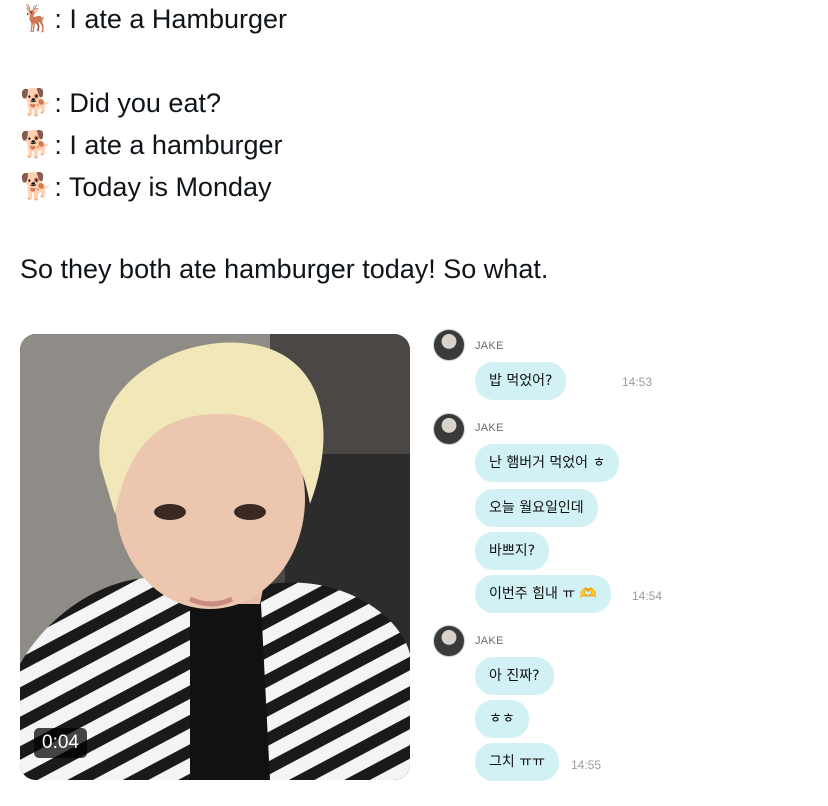  Describe the element at coordinates (543, 594) in the screenshot. I see `chat-bubble: 이번주 힘내 ㅠ 🫶` at that location.